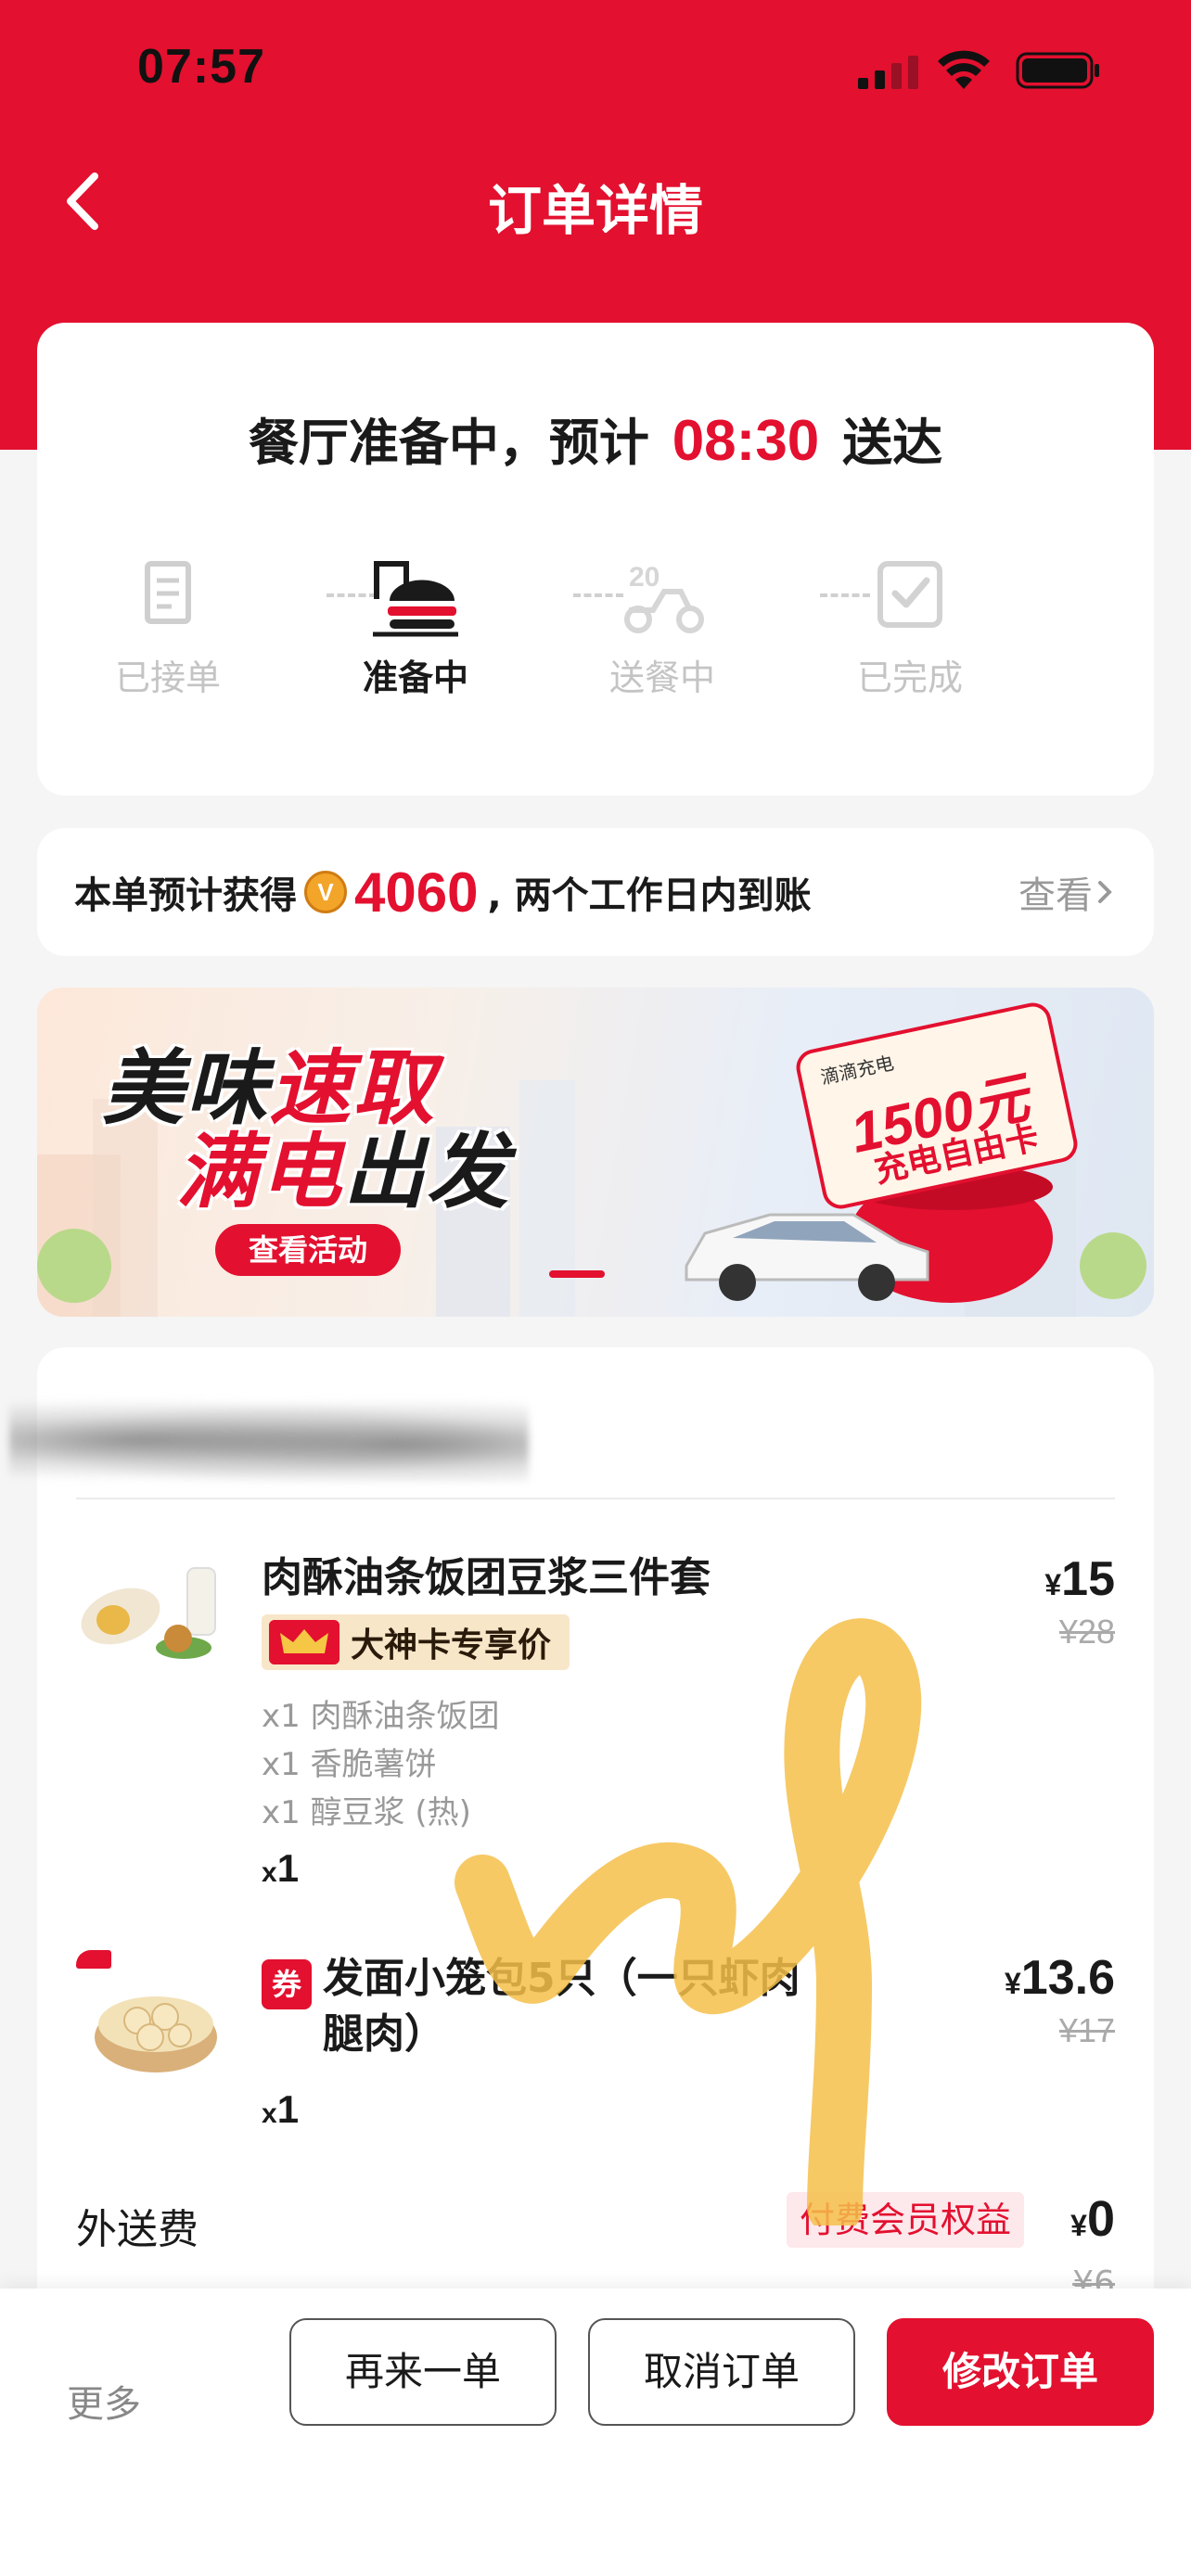  I want to click on step-label: 已完成, so click(909, 677).